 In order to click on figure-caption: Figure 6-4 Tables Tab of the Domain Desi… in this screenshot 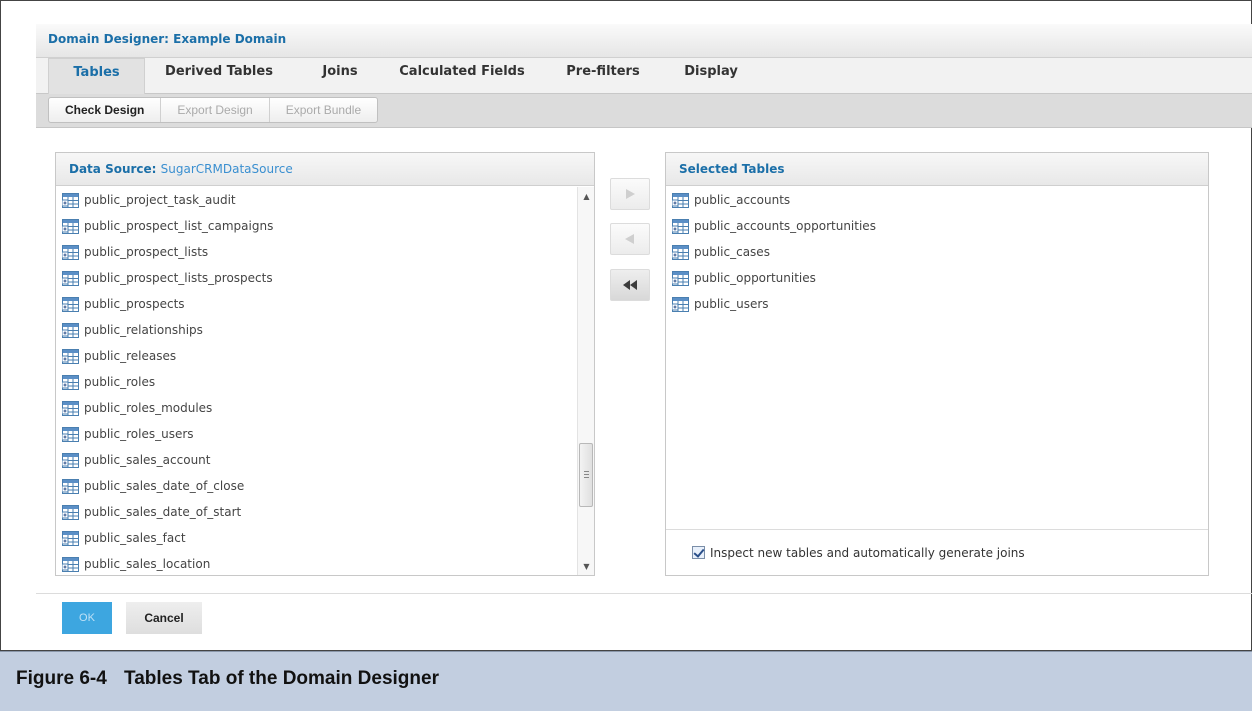, I will do `click(626, 681)`.